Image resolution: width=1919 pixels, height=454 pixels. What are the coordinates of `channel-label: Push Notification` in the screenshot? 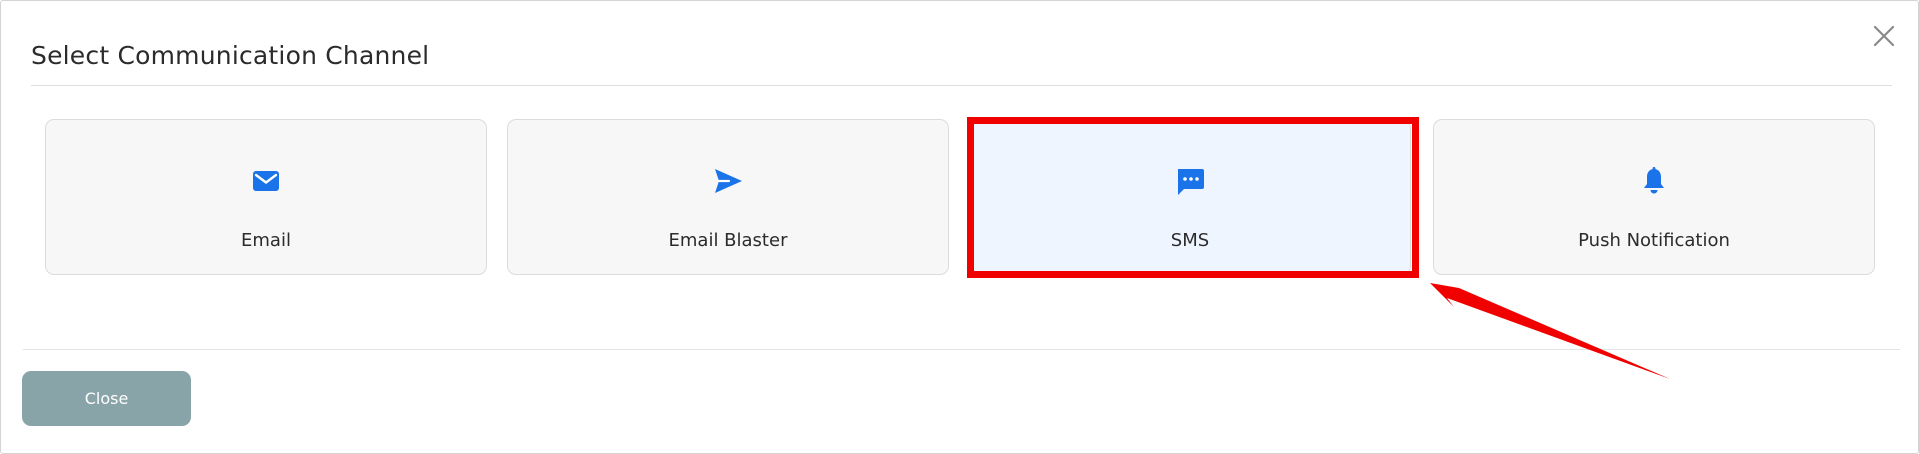 It's located at (1654, 240).